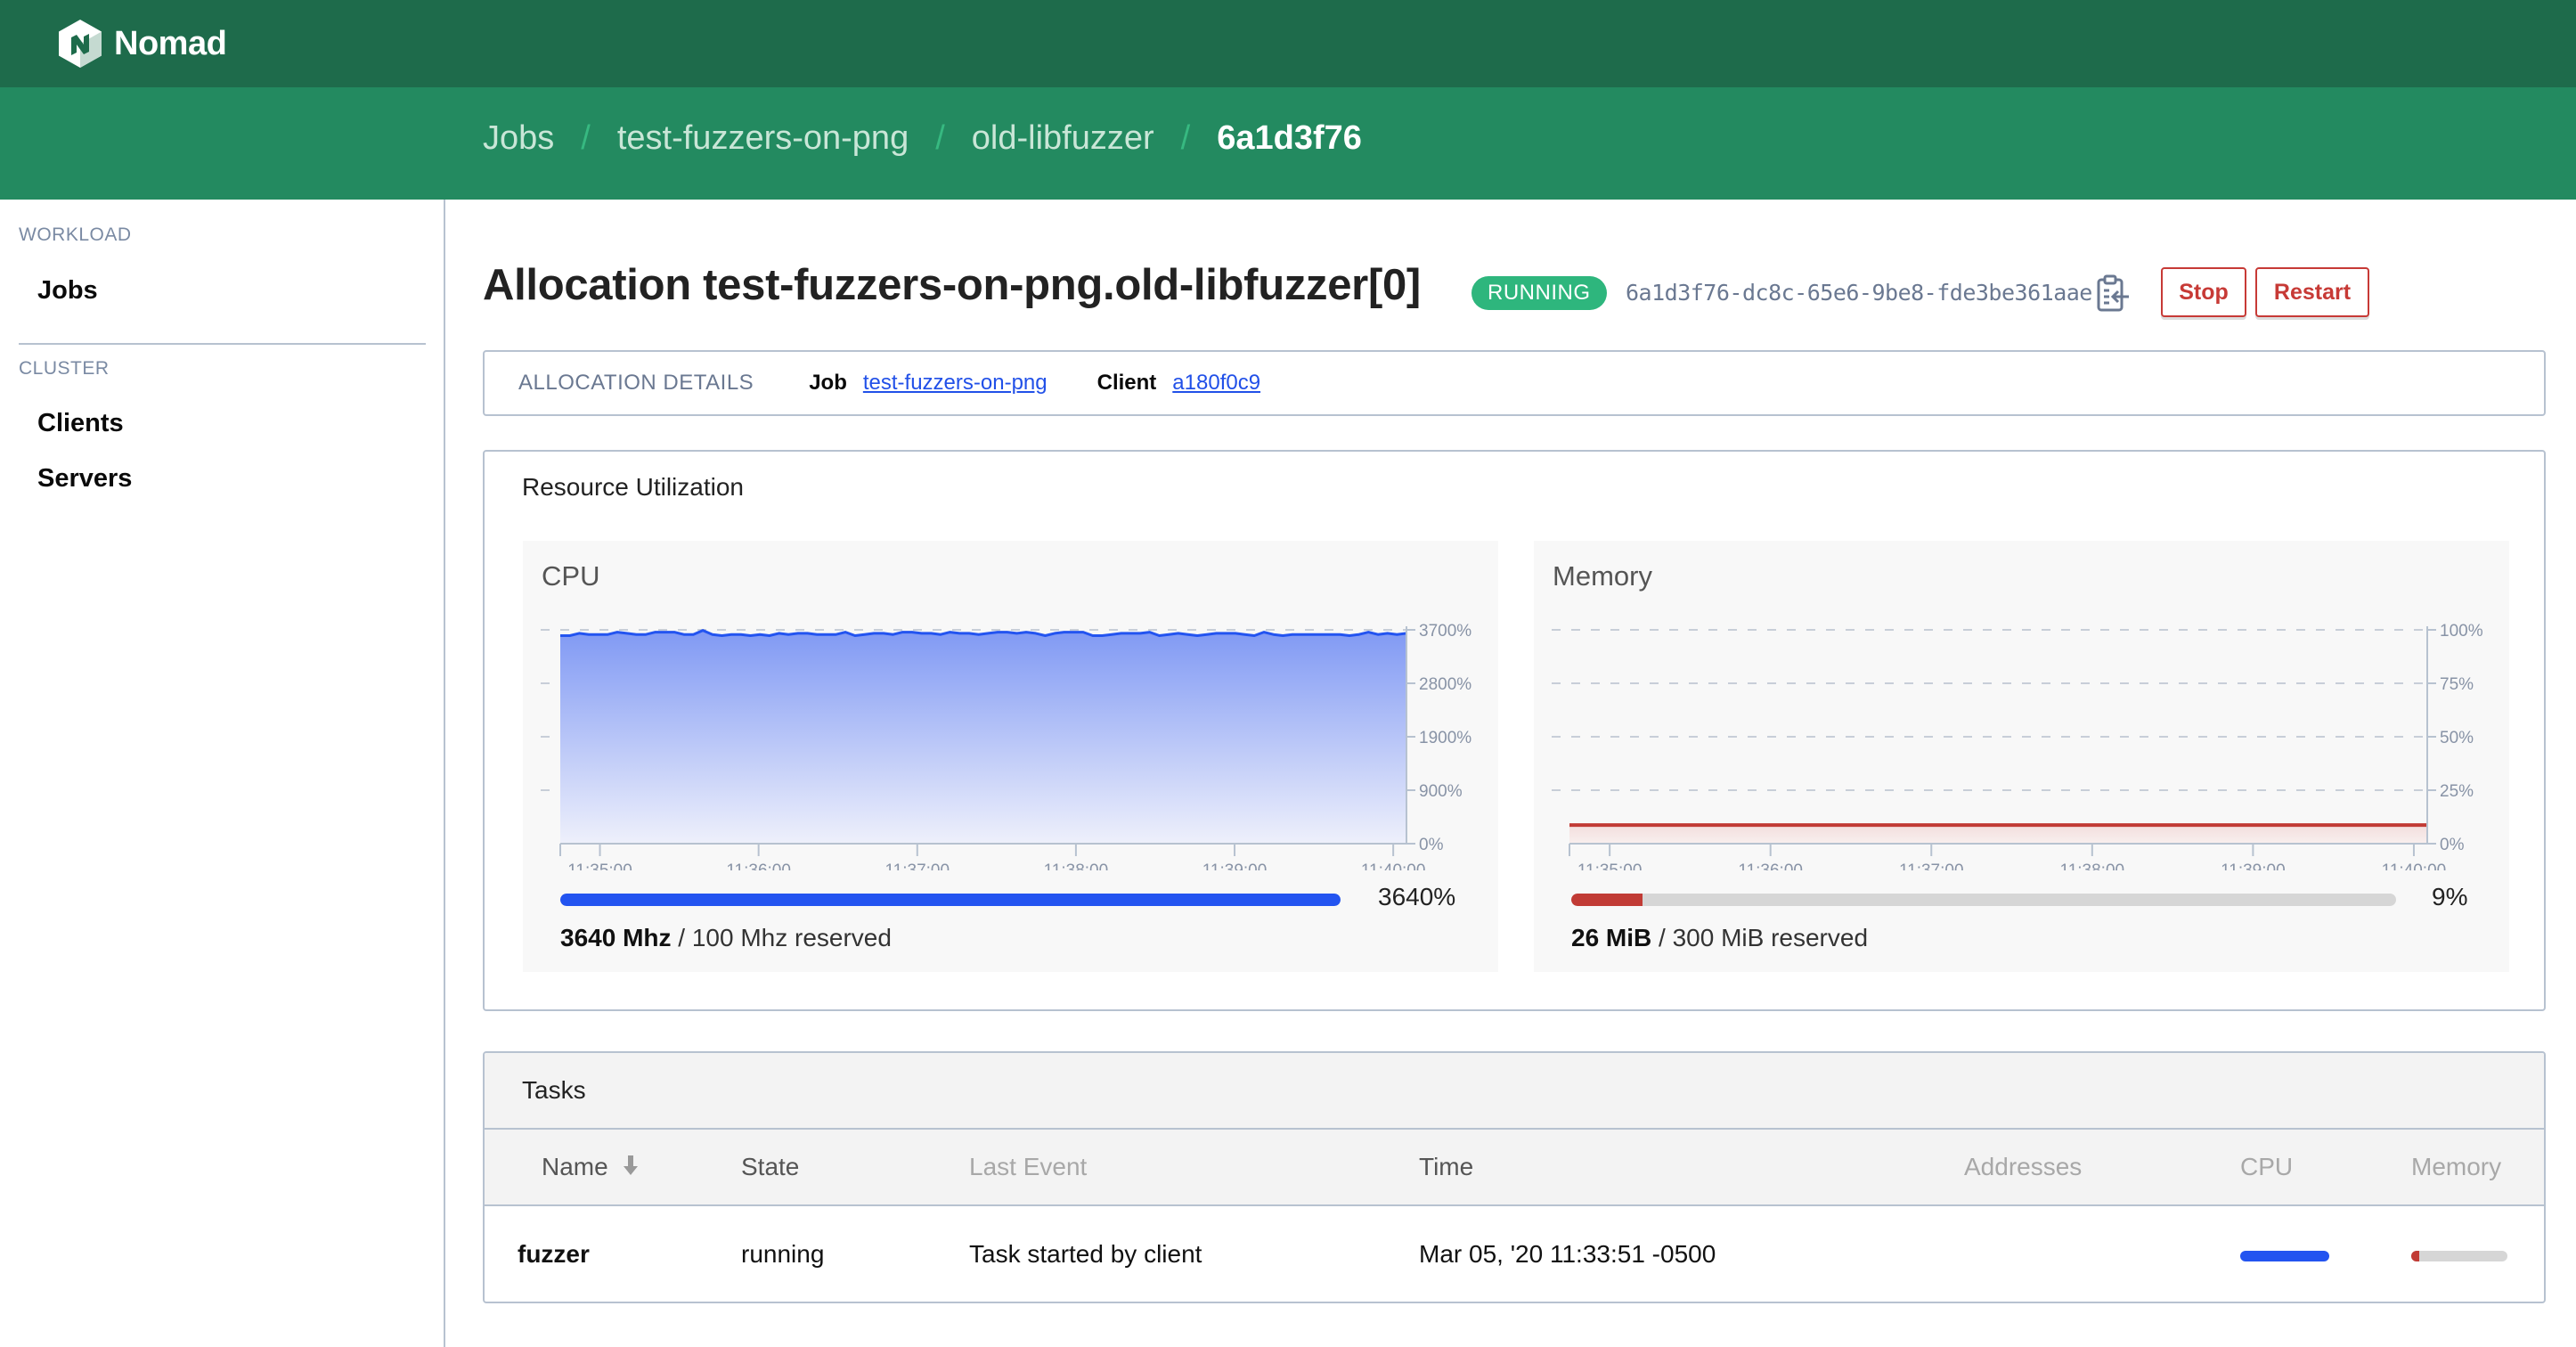  Describe the element at coordinates (80, 44) in the screenshot. I see `nomad-logo-icon` at that location.